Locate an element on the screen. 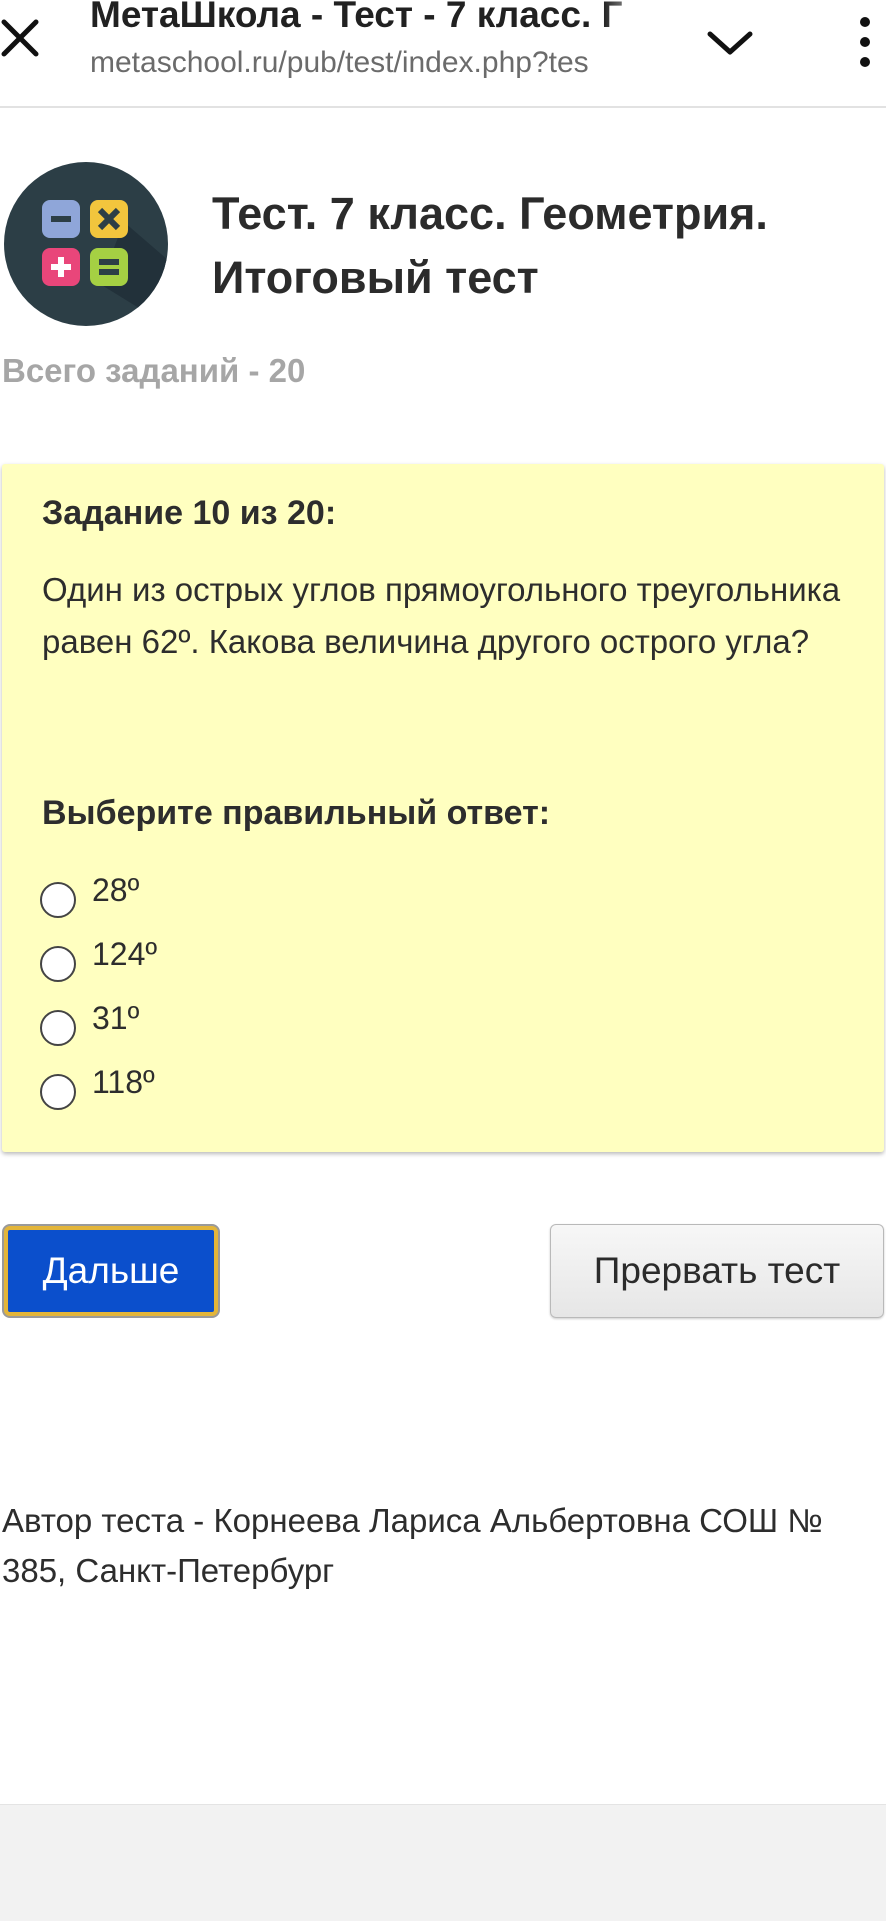 The image size is (886, 1921). chevron-down-icon is located at coordinates (730, 43).